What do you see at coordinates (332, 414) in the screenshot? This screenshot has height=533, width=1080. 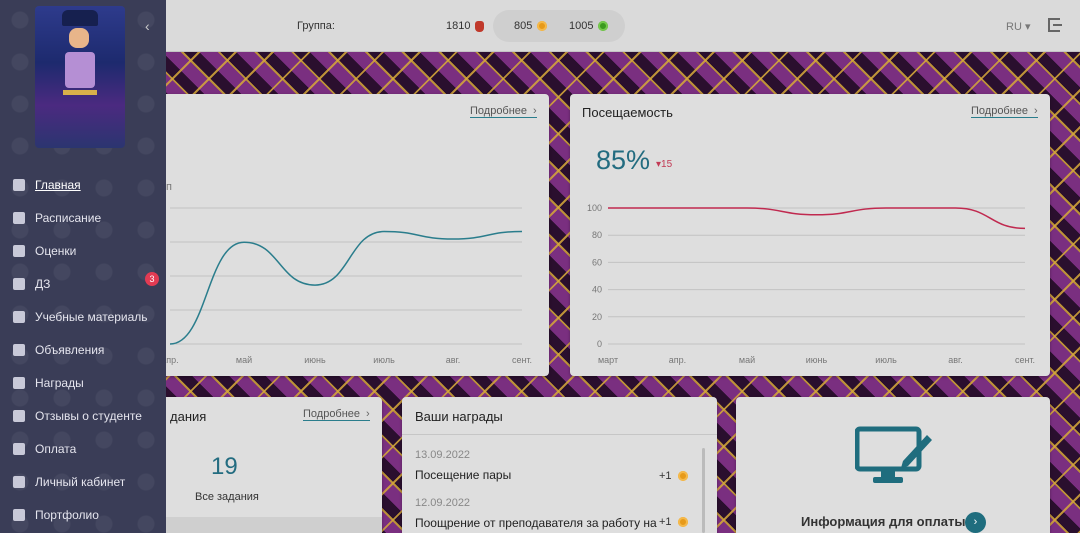 I see `tasks-more-label: Подробнее` at bounding box center [332, 414].